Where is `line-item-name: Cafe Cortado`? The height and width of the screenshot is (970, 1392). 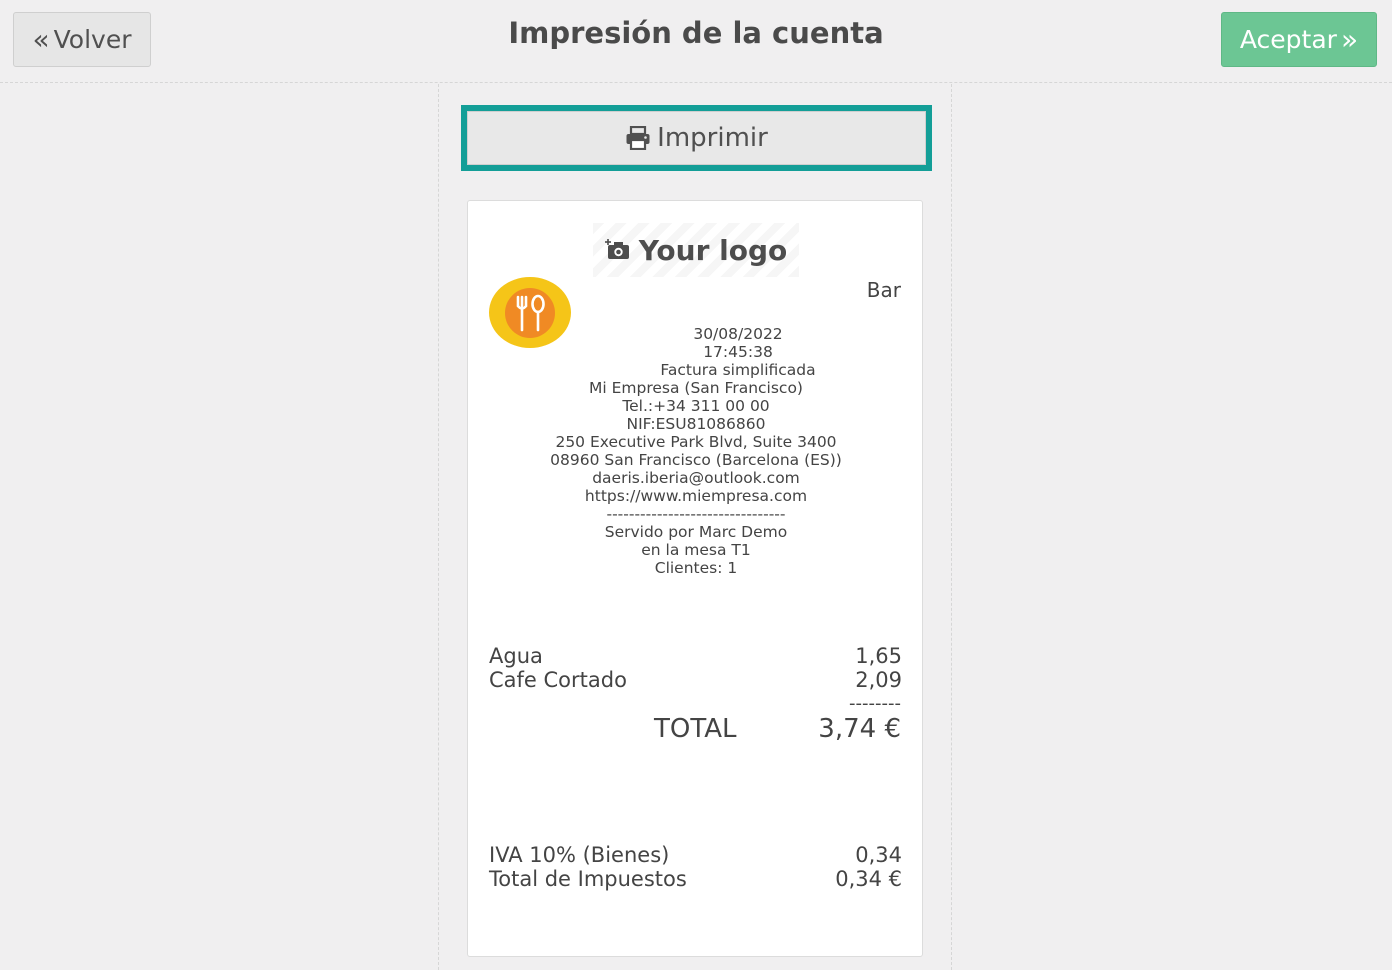
line-item-name: Cafe Cortado is located at coordinates (558, 680).